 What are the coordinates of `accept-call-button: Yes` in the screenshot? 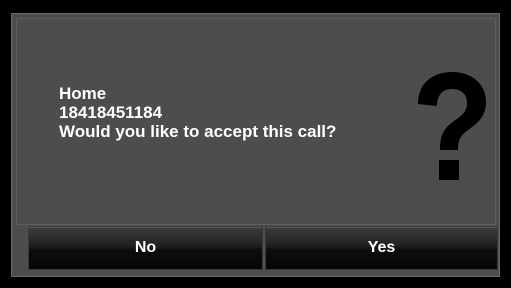 It's located at (381, 248).